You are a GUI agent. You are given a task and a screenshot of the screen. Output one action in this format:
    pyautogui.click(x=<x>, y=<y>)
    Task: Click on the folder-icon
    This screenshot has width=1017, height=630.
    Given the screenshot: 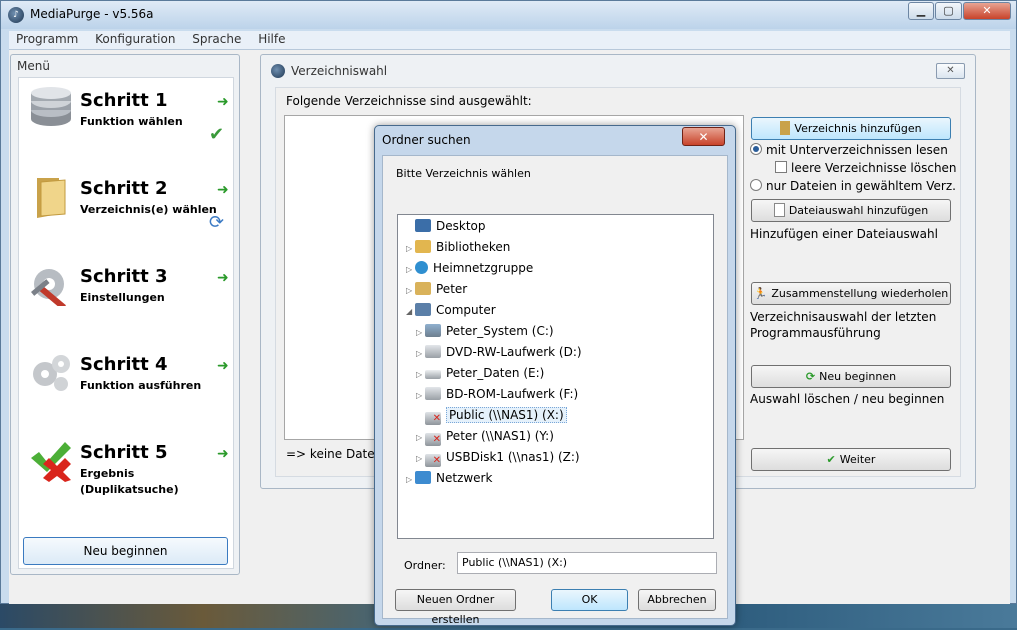 What is the action you would take?
    pyautogui.click(x=51, y=198)
    